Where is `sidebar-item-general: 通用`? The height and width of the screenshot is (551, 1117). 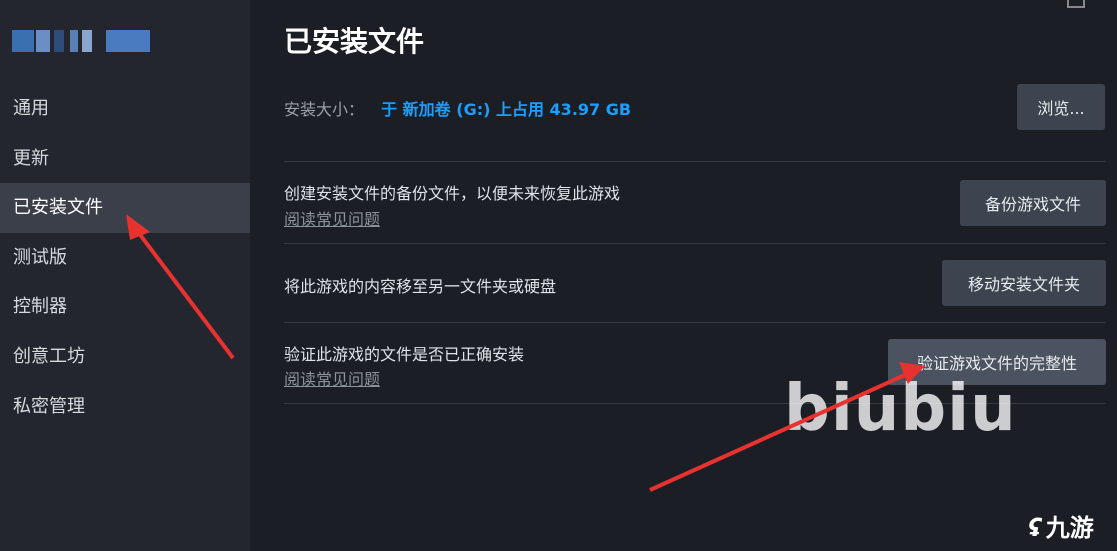 sidebar-item-general: 通用 is located at coordinates (125, 109).